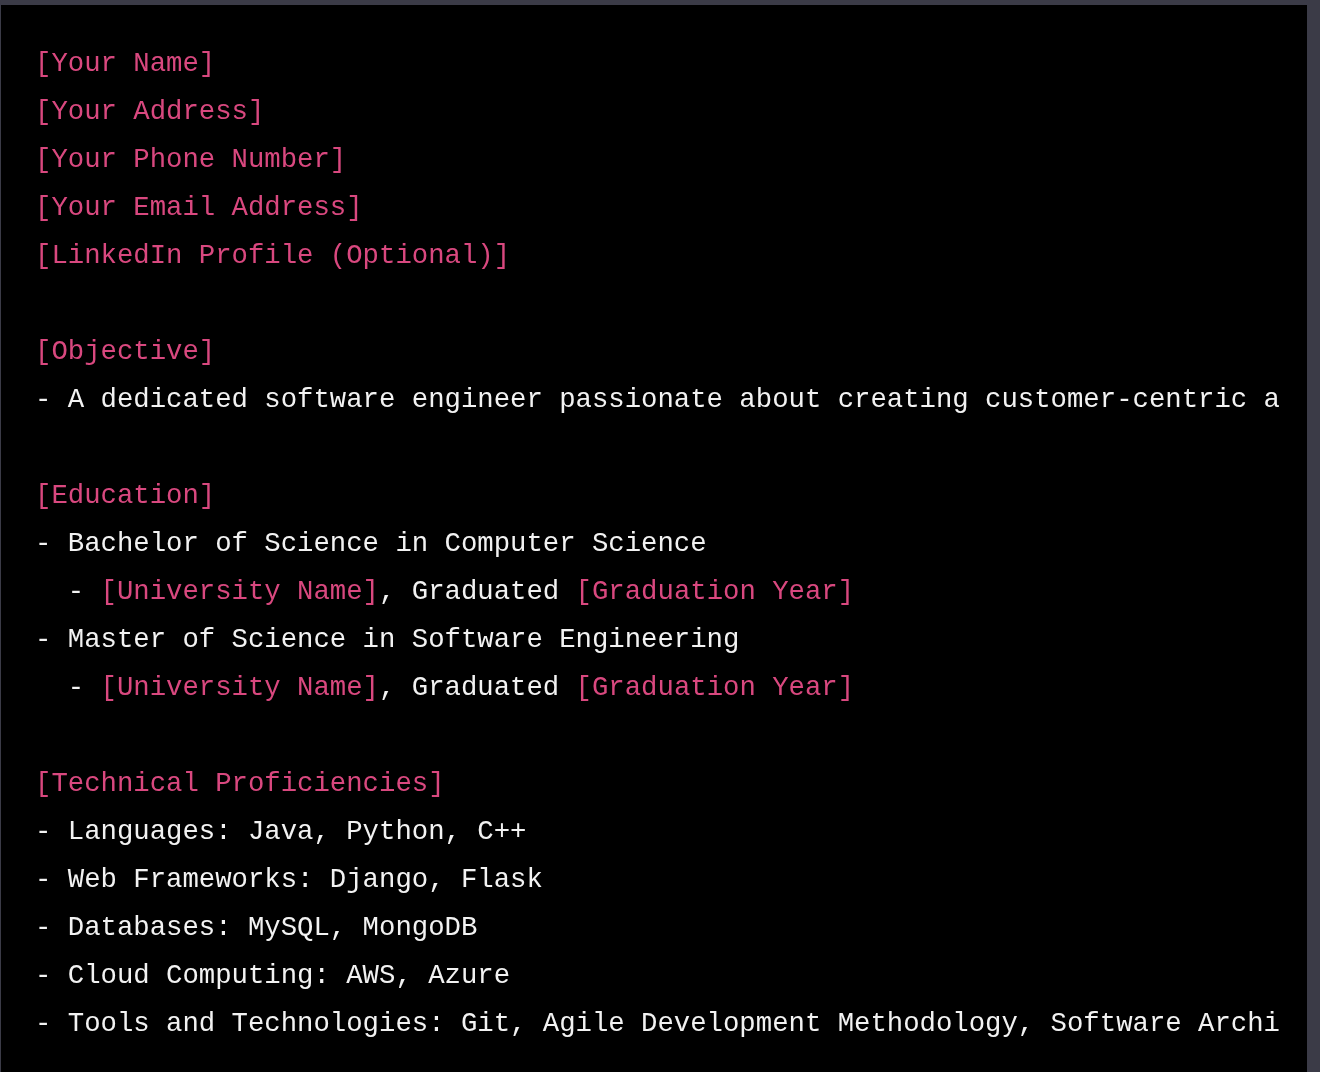 The height and width of the screenshot is (1072, 1320). What do you see at coordinates (240, 784) in the screenshot?
I see `code-line: [Technical Proficiencies]` at bounding box center [240, 784].